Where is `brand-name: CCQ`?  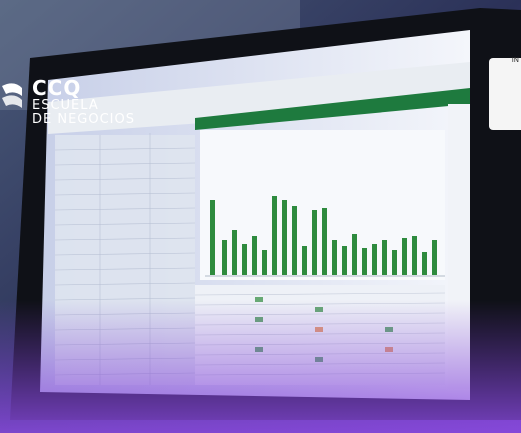 brand-name: CCQ is located at coordinates (57, 88).